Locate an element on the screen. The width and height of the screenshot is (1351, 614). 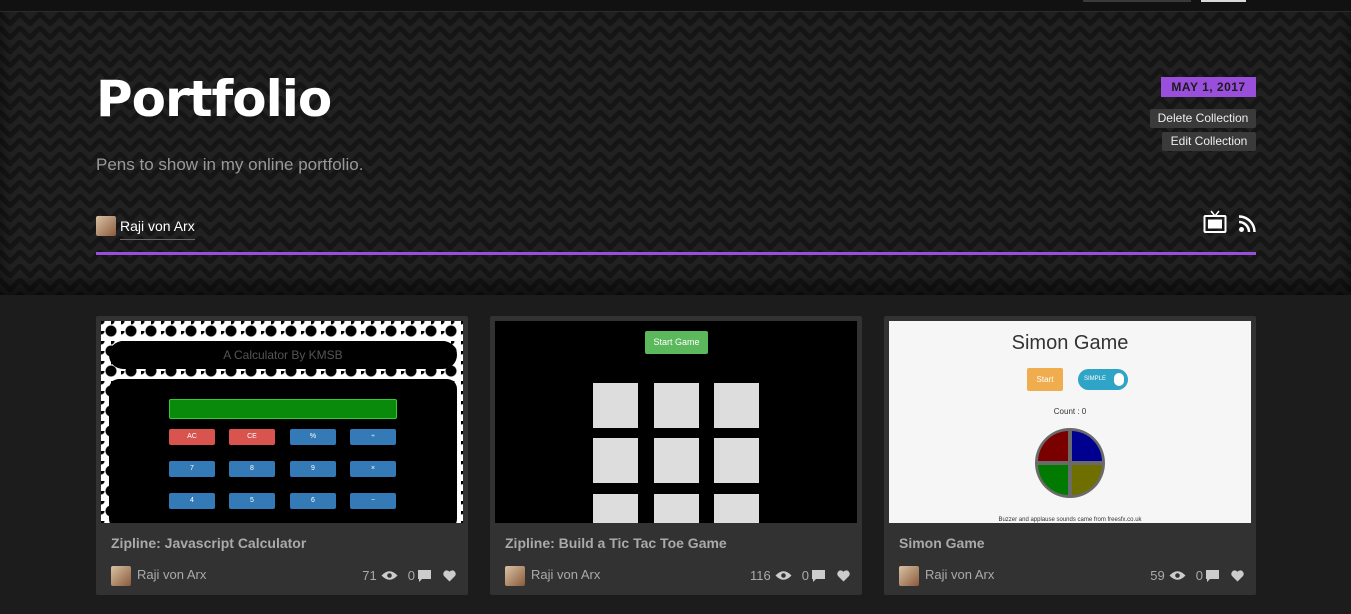
pen-stats: 116 0 is located at coordinates (800, 575).